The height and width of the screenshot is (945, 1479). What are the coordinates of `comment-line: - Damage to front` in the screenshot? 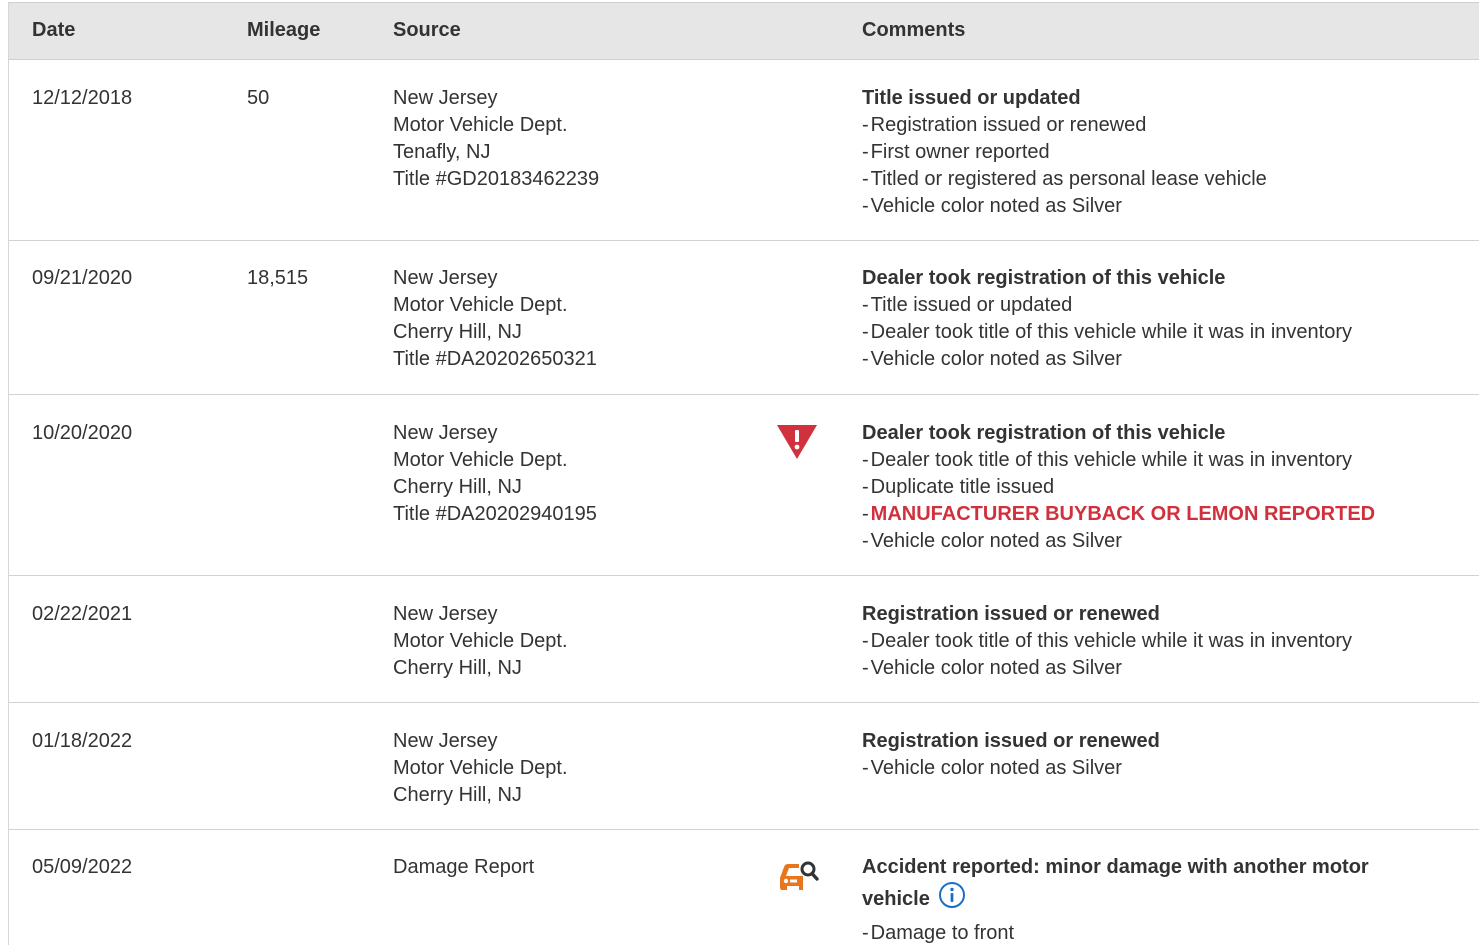 It's located at (938, 933).